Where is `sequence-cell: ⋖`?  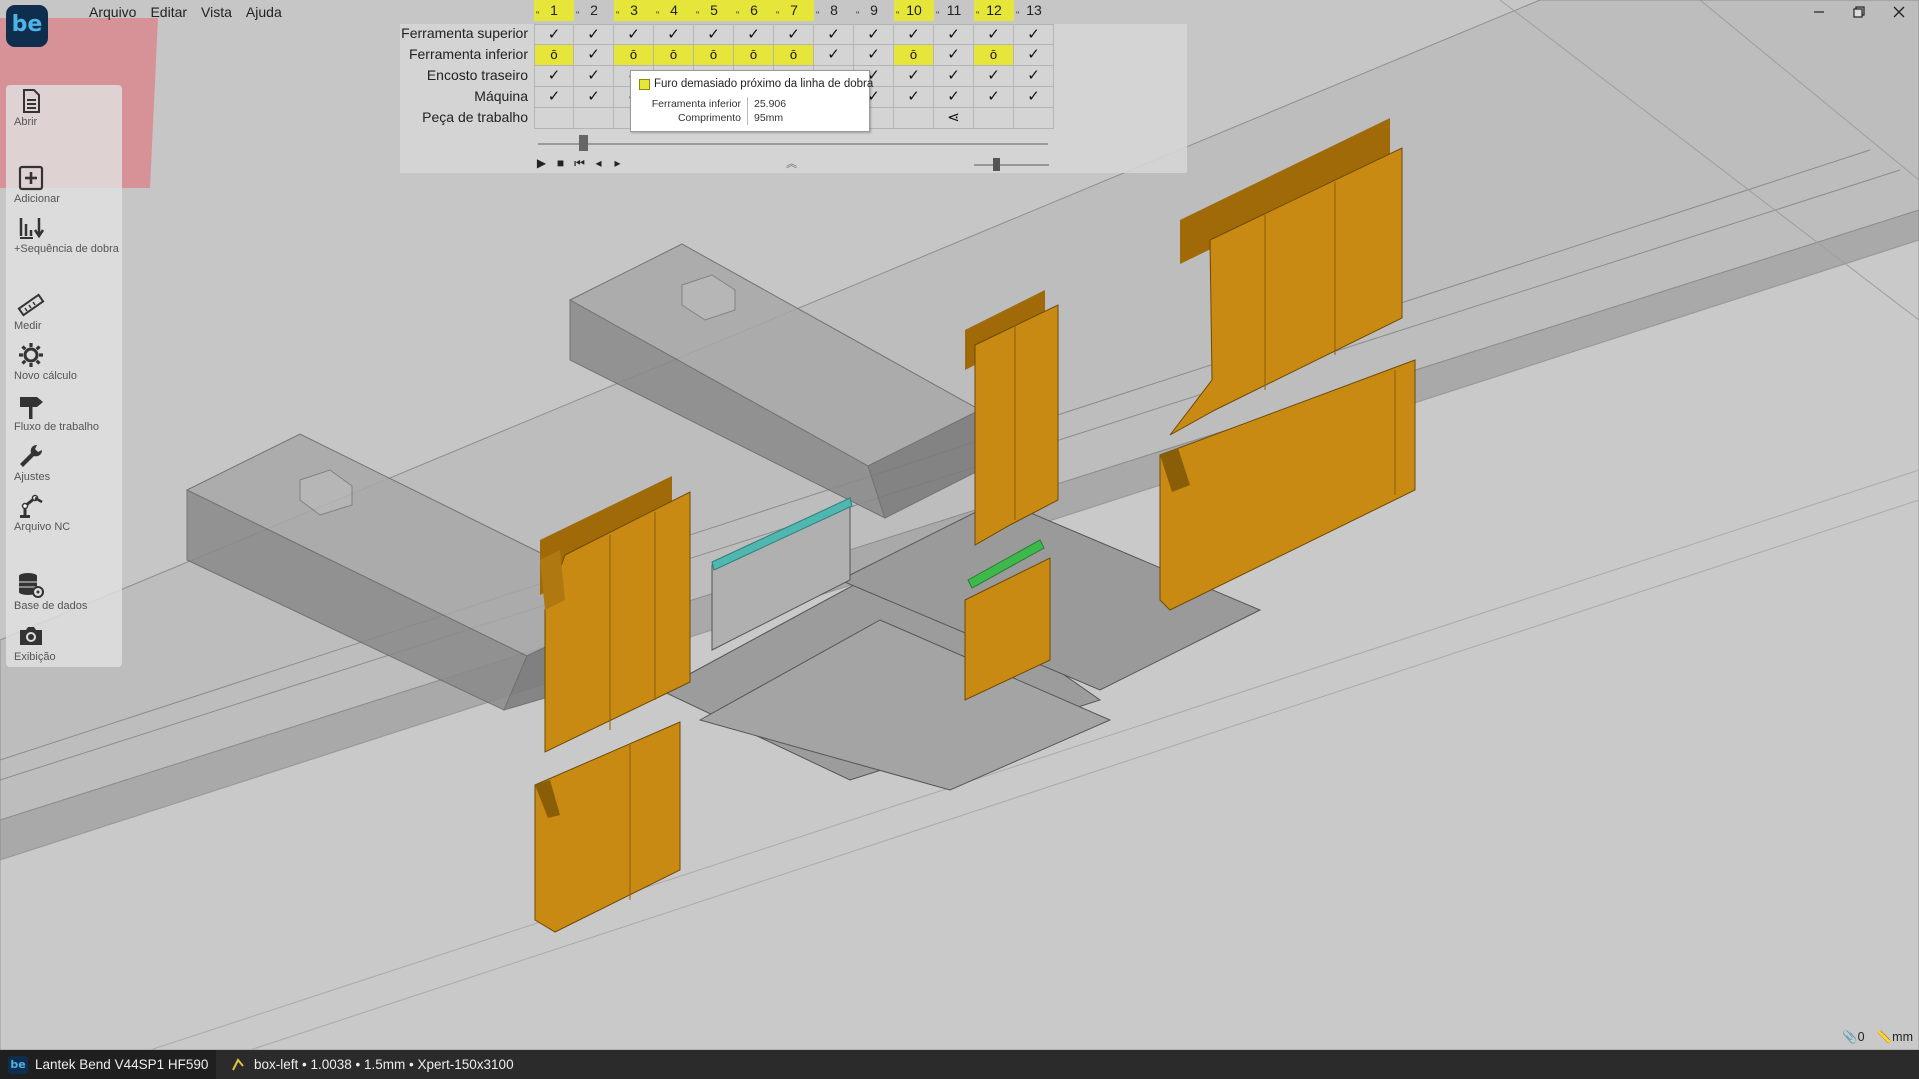 sequence-cell: ⋖ is located at coordinates (954, 118).